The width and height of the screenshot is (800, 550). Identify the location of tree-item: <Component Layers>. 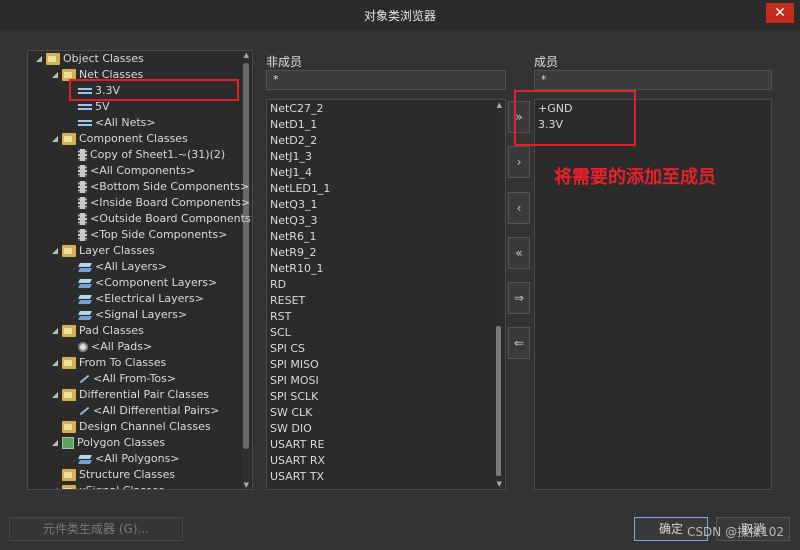
(141, 283).